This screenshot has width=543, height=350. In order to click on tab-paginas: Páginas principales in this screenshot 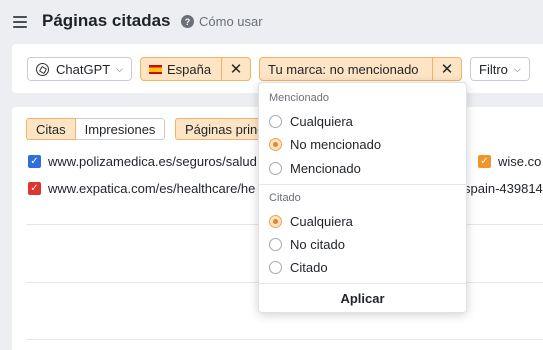, I will do `click(220, 129)`.